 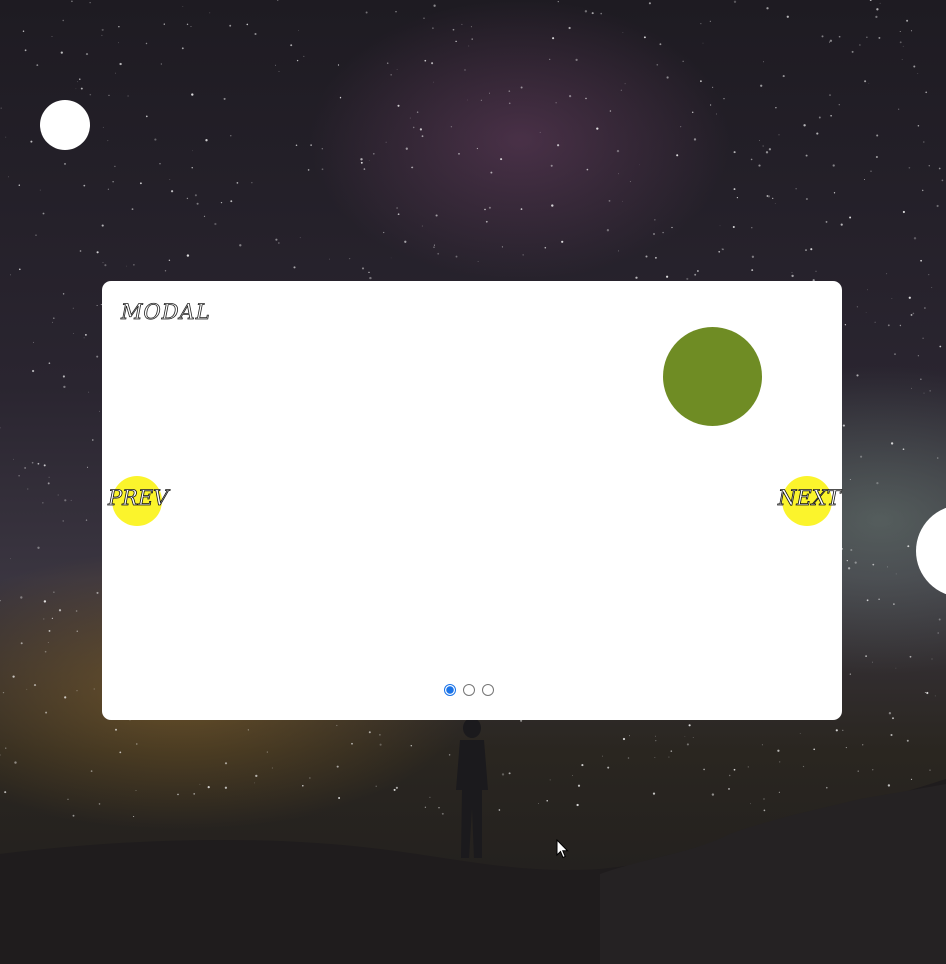 What do you see at coordinates (809, 498) in the screenshot?
I see `next-button-label: NEXT` at bounding box center [809, 498].